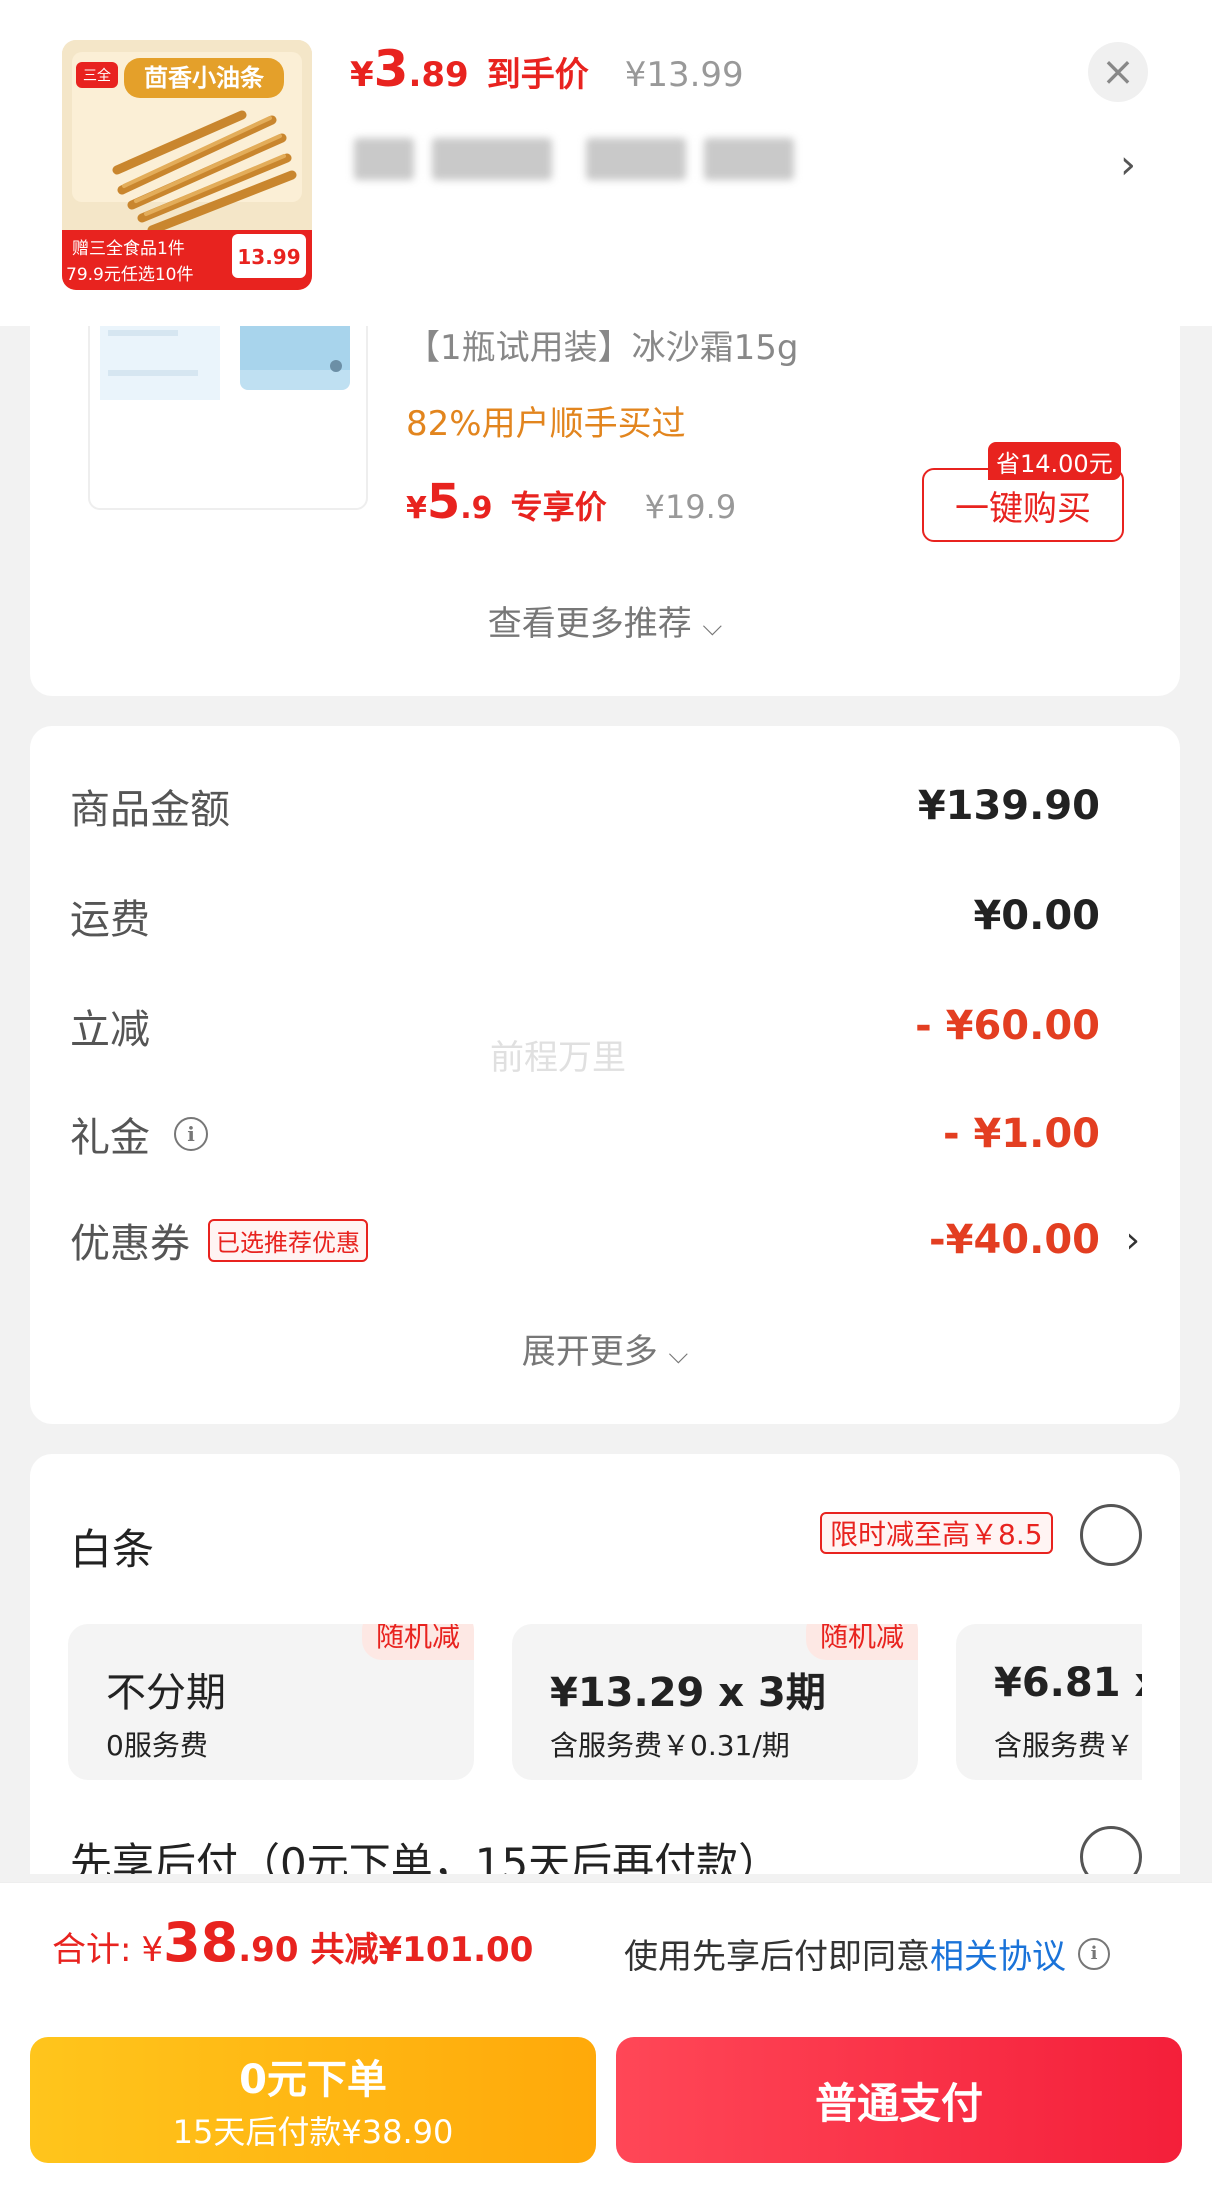 The height and width of the screenshot is (2200, 1212). What do you see at coordinates (228, 405) in the screenshot?
I see `recommendation-image` at bounding box center [228, 405].